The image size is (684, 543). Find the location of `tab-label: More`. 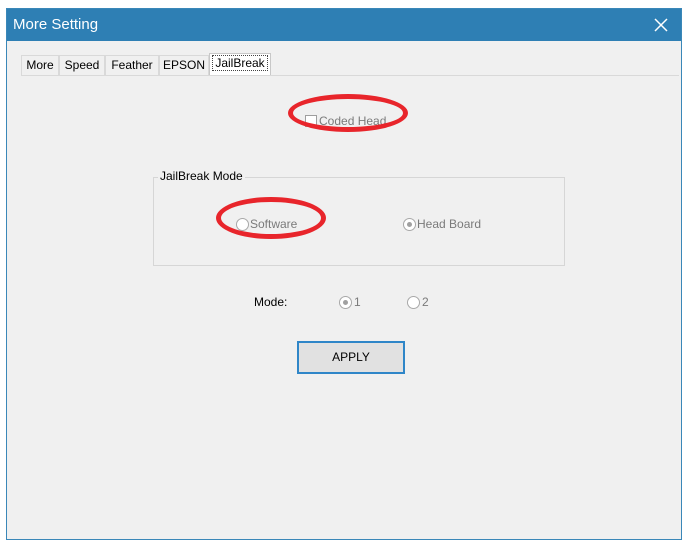

tab-label: More is located at coordinates (40, 65).